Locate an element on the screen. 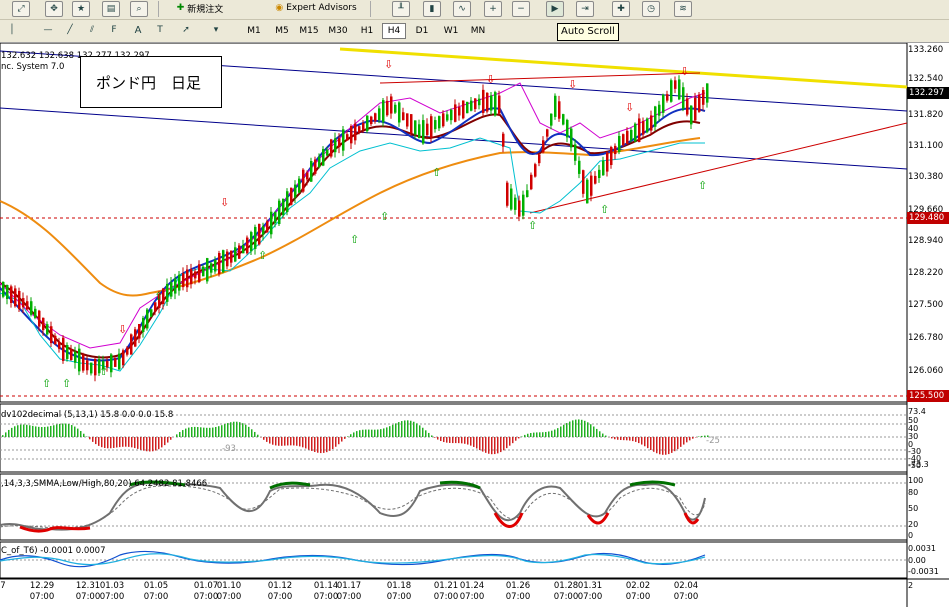 The width and height of the screenshot is (949, 607). hline-icon: — is located at coordinates (48, 30).